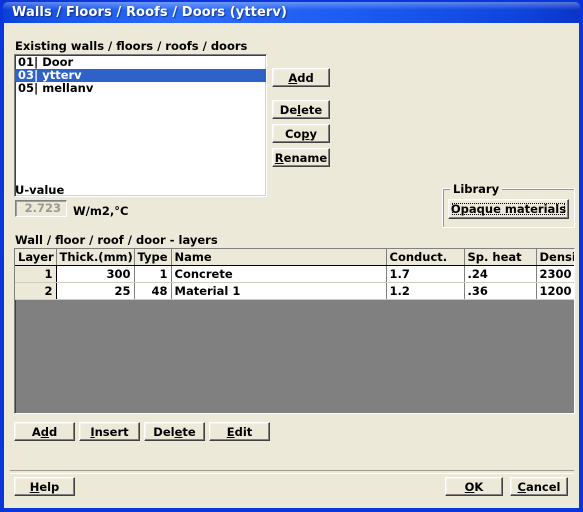  Describe the element at coordinates (292, 472) in the screenshot. I see `footer-divider` at that location.